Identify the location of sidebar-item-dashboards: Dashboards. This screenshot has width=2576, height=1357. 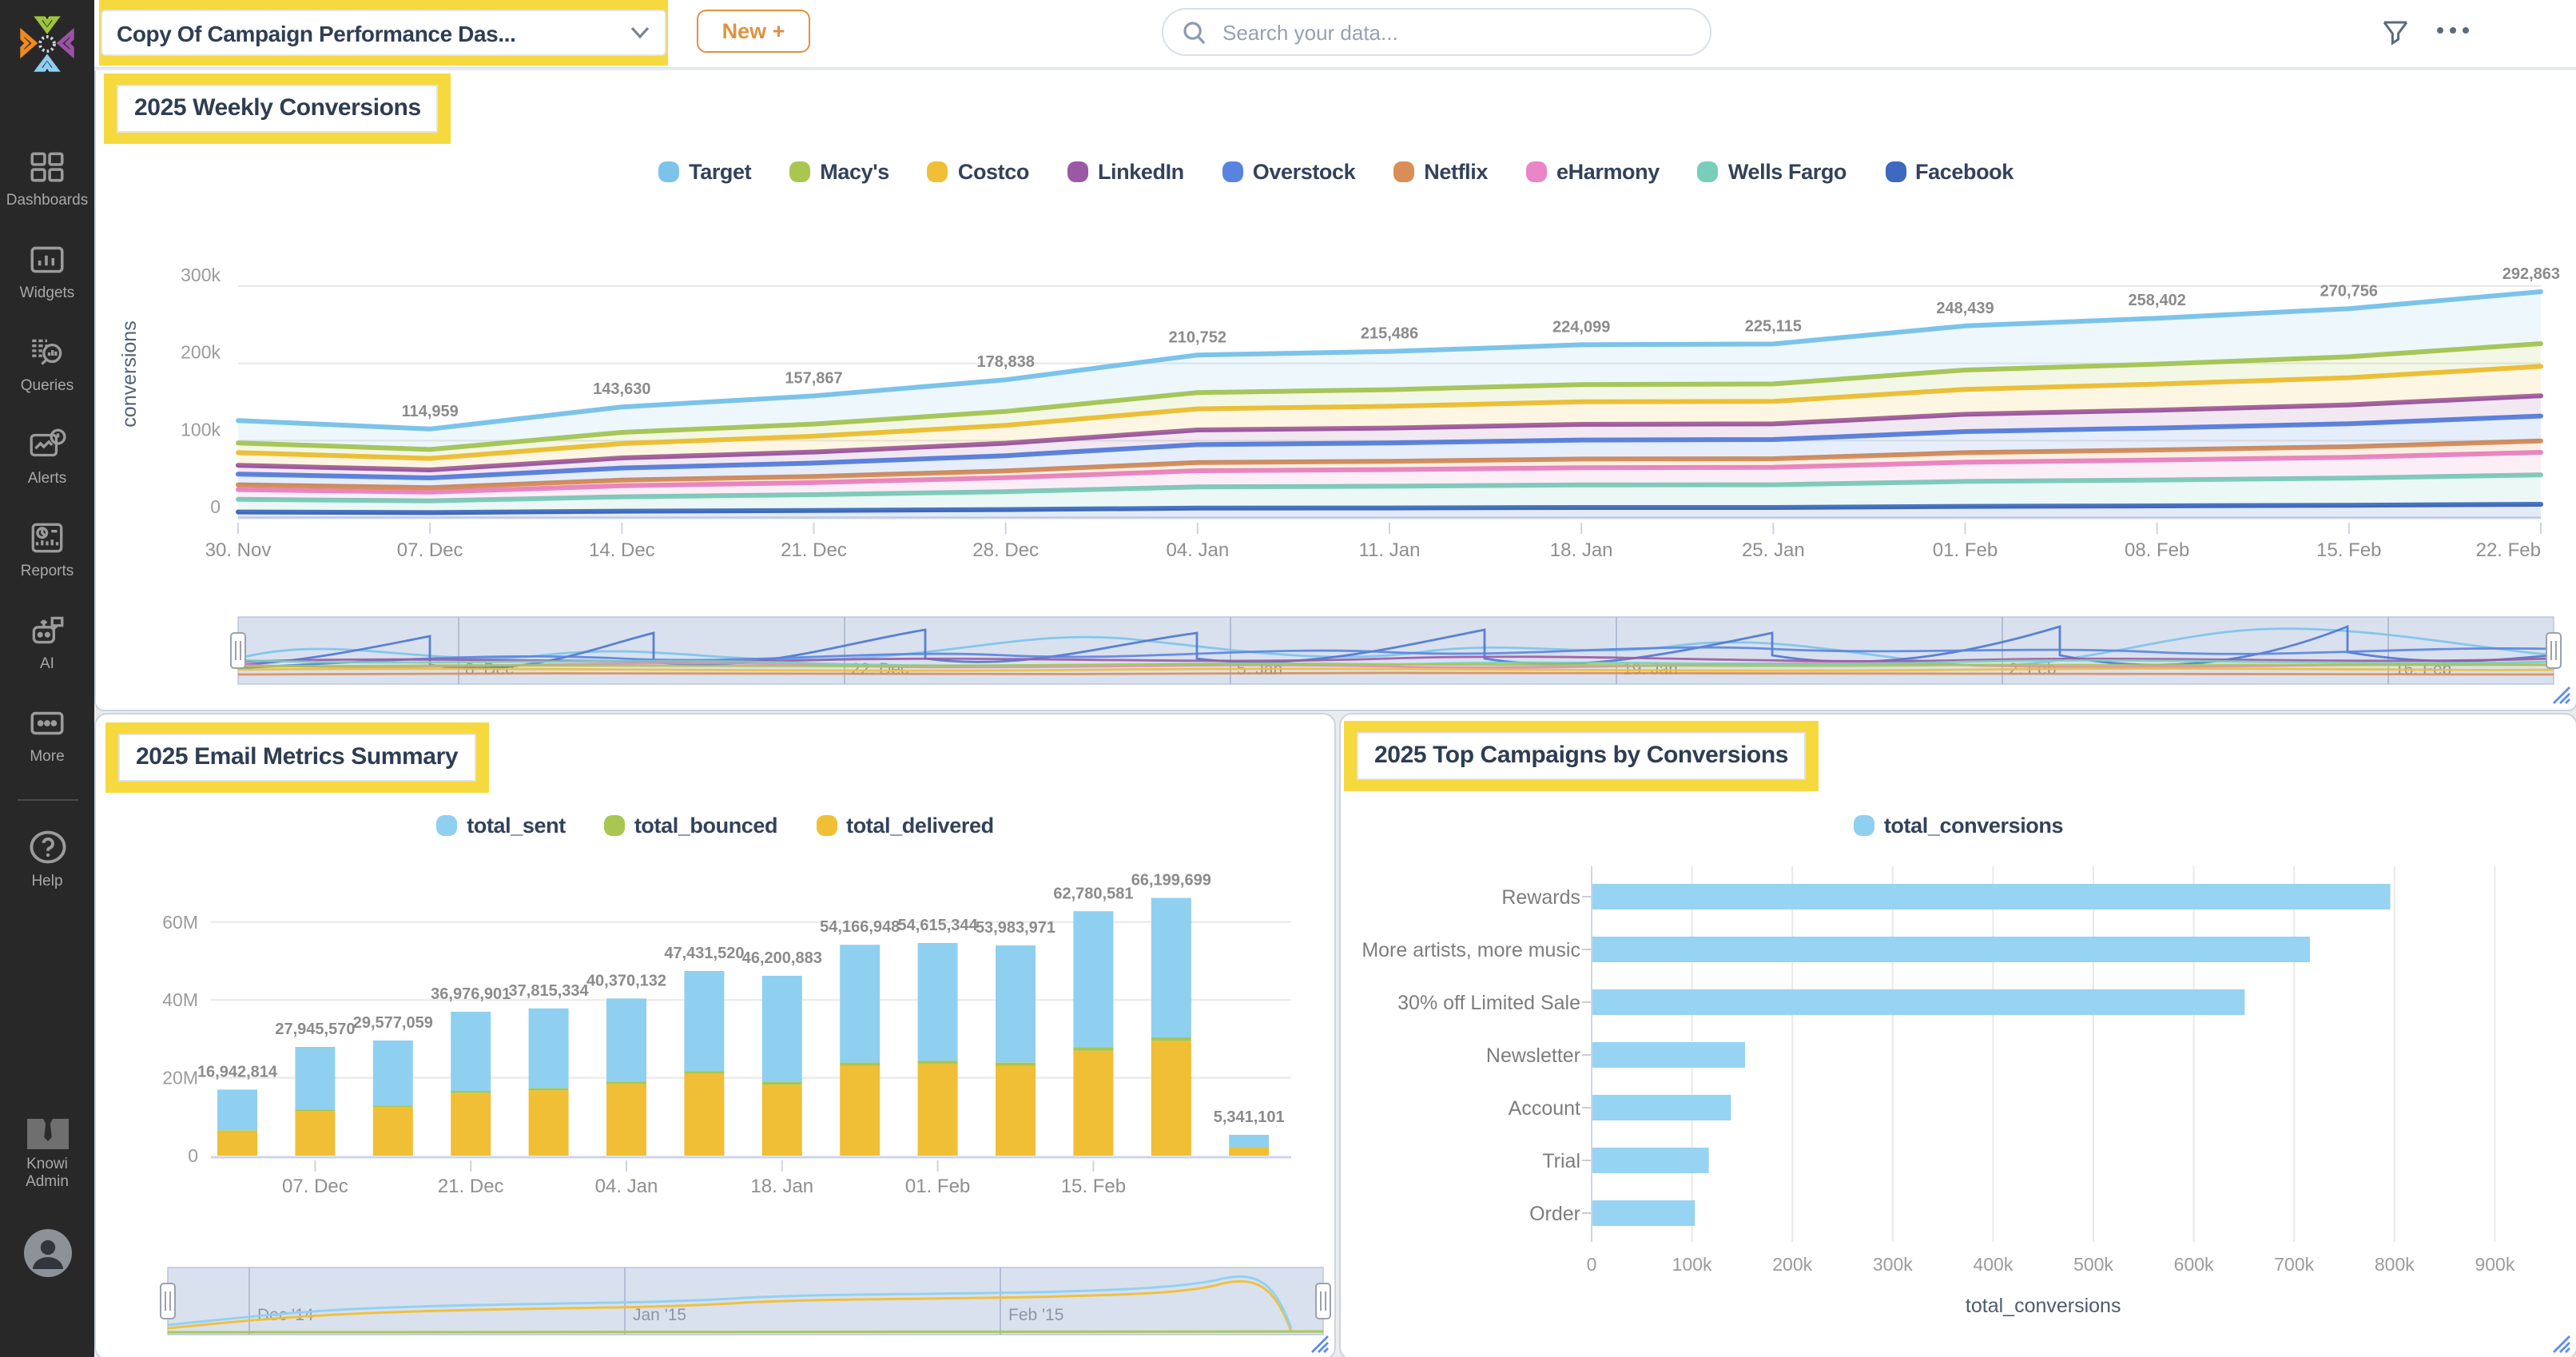
(47, 178).